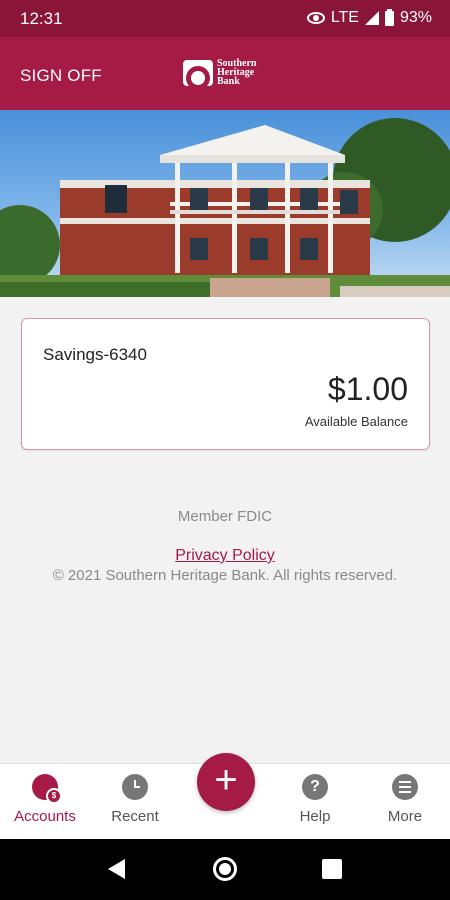  I want to click on privacy-policy-link: Privacy Policy, so click(225, 556).